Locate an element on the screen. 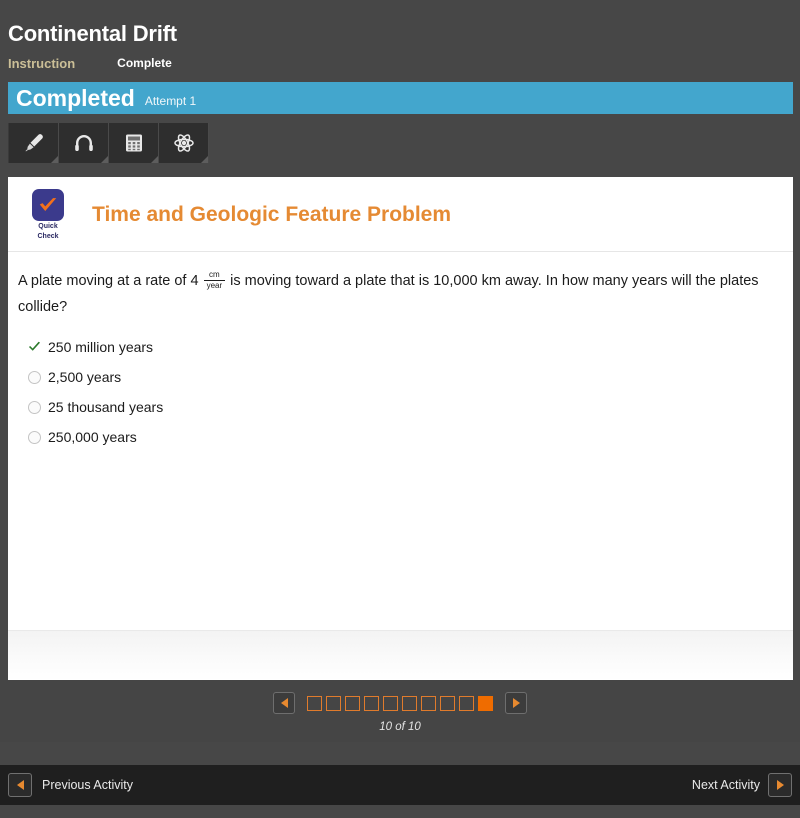  previous-activity-label: Previous Activity is located at coordinates (88, 785).